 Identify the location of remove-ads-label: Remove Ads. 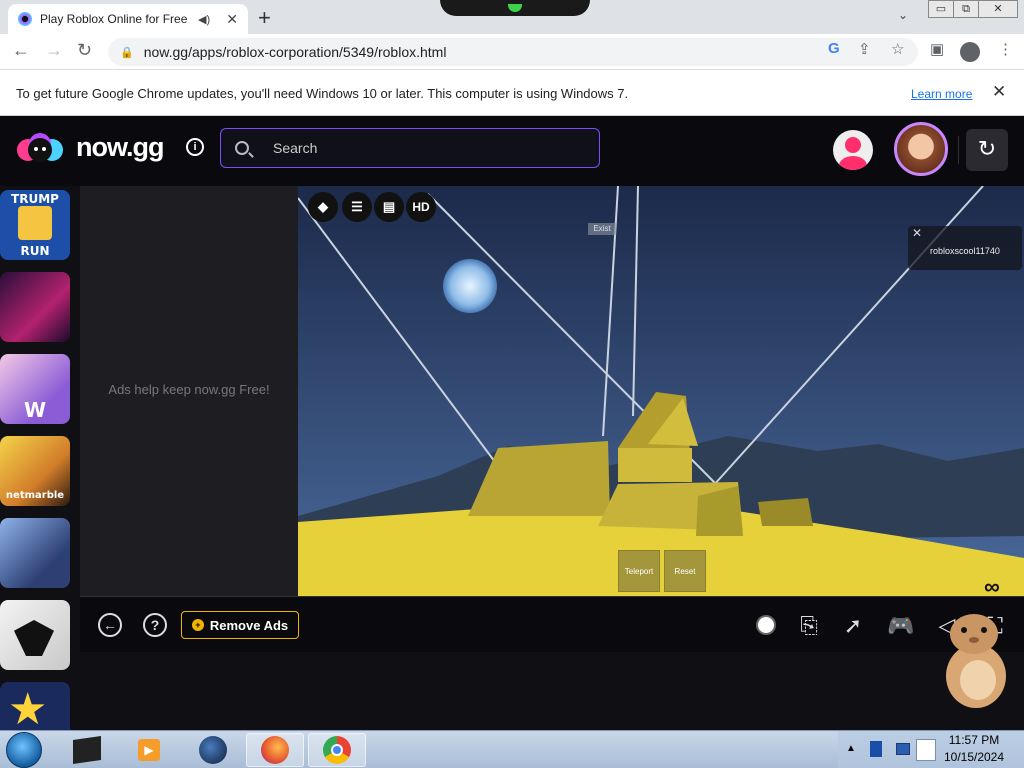
(249, 625).